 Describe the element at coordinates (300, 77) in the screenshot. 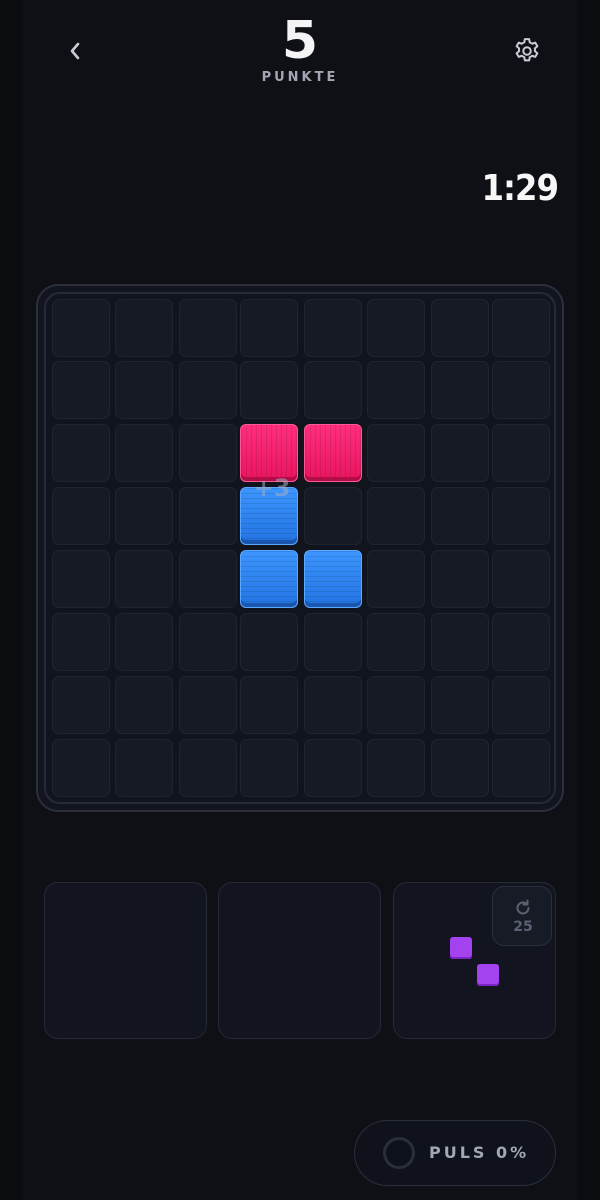

I see `score-label: PUNKTE` at that location.